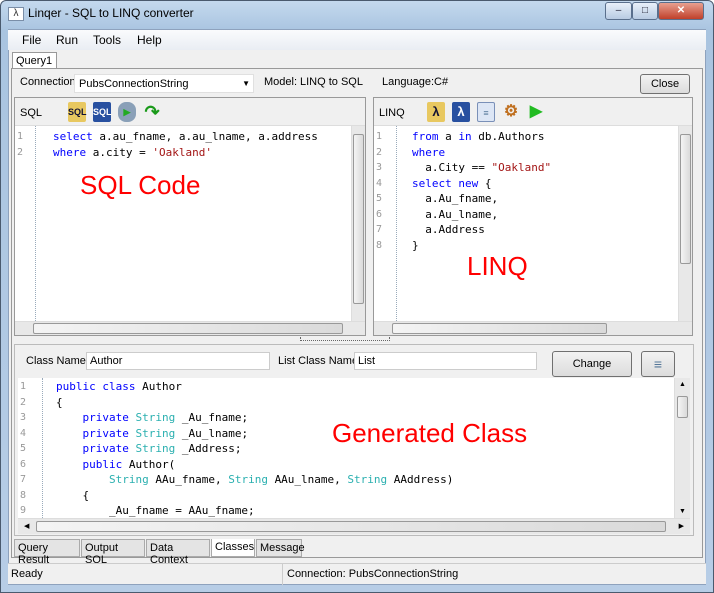 The height and width of the screenshot is (593, 714). What do you see at coordinates (134, 84) in the screenshot?
I see `connection-value: PubsConnectionString` at bounding box center [134, 84].